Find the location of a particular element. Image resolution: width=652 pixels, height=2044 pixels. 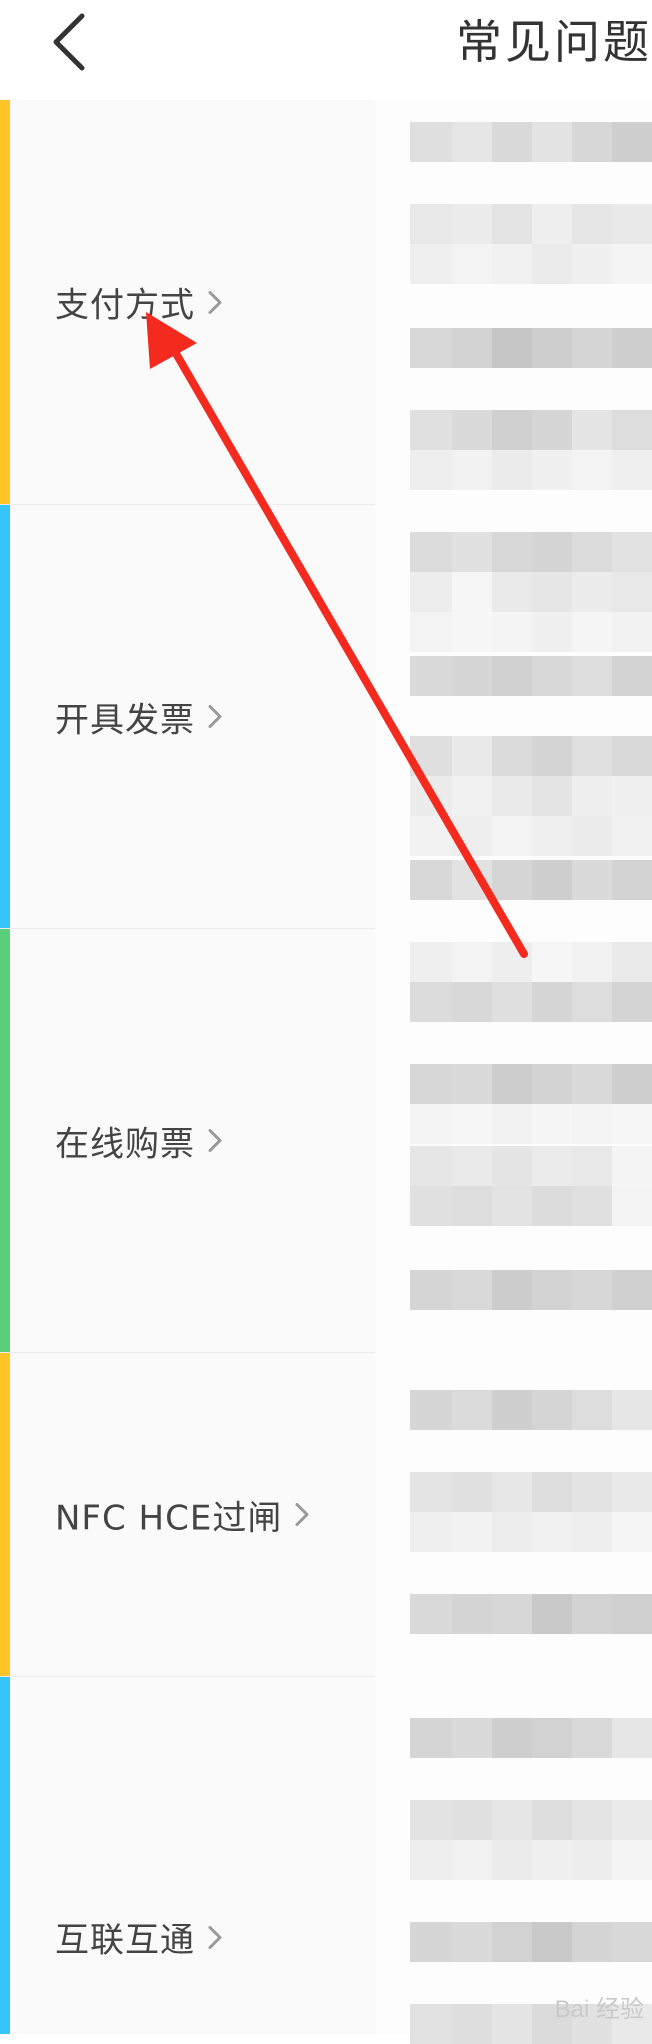

sidebar-item-nfc-hce: NFC HCE过闸 is located at coordinates (187, 1515).